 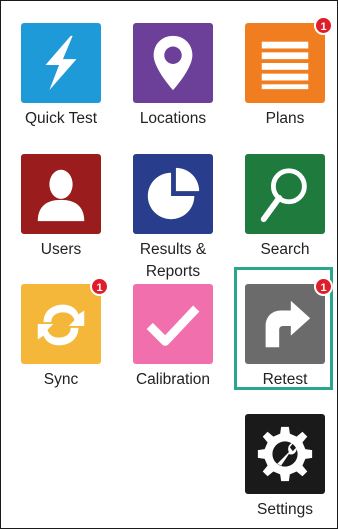 I want to click on plans-tile: 1 Plans, so click(x=286, y=73).